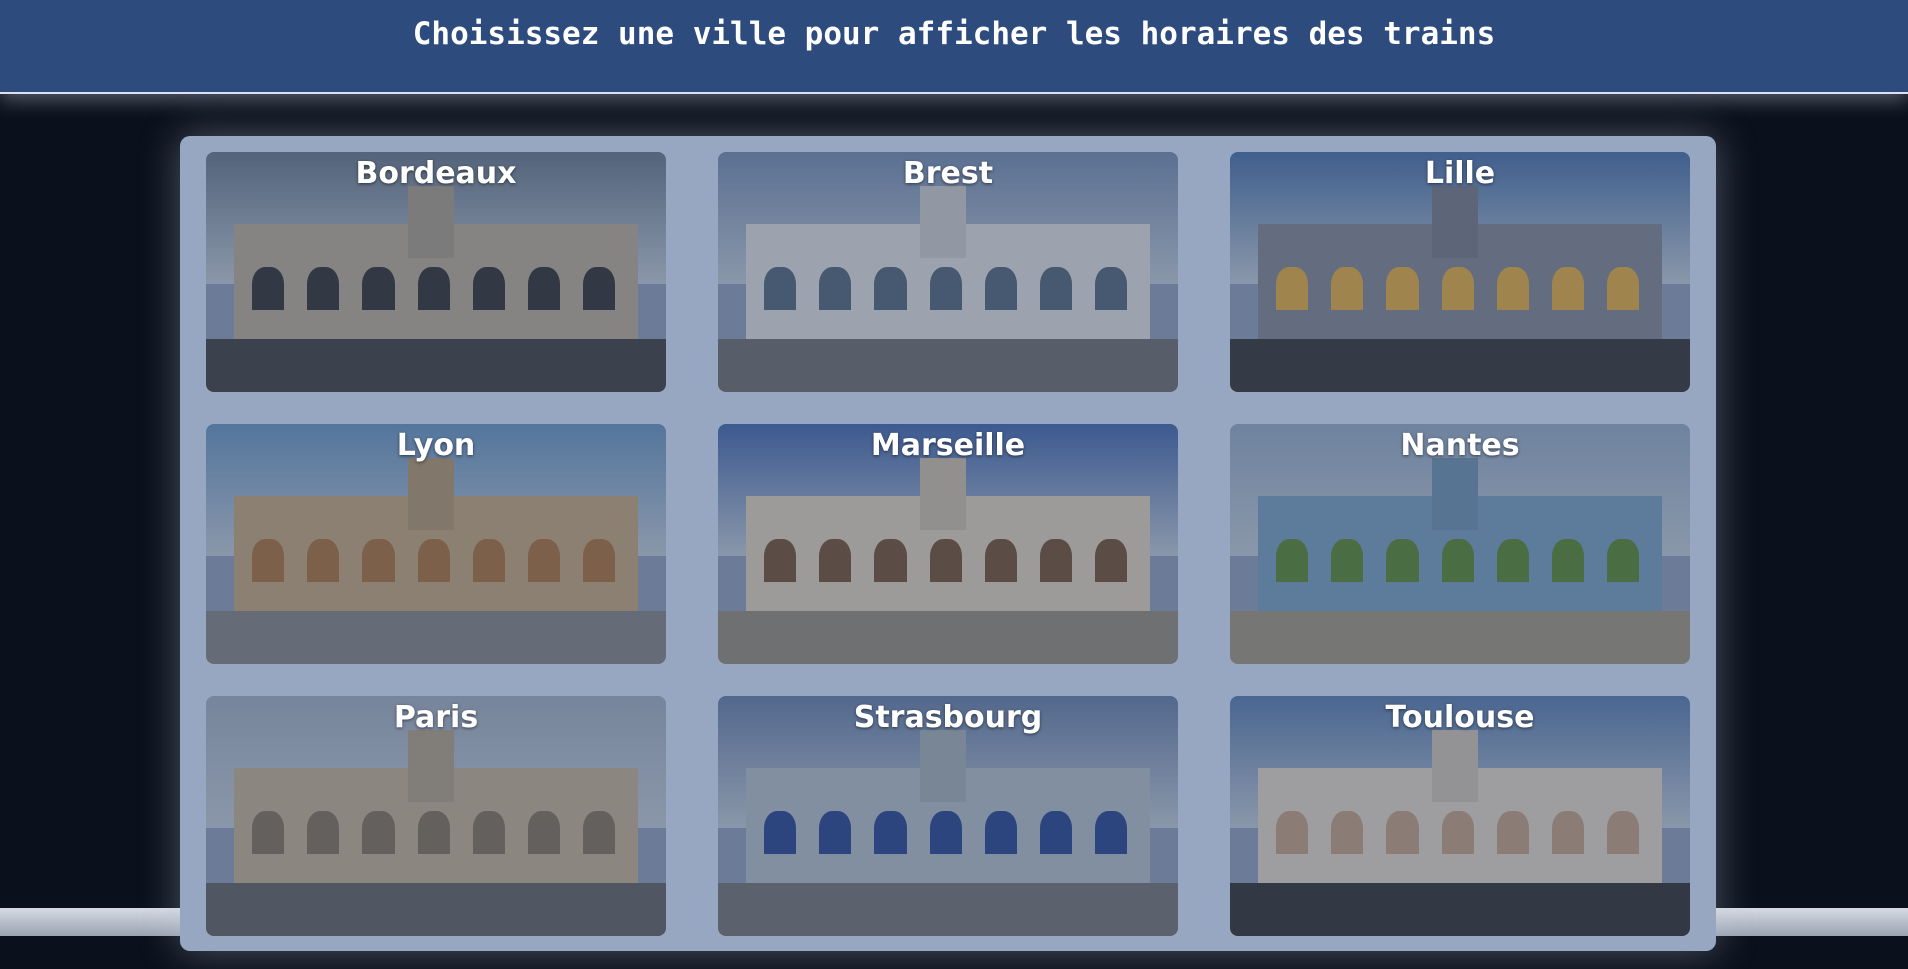  What do you see at coordinates (948, 445) in the screenshot?
I see `city-name: Marseille` at bounding box center [948, 445].